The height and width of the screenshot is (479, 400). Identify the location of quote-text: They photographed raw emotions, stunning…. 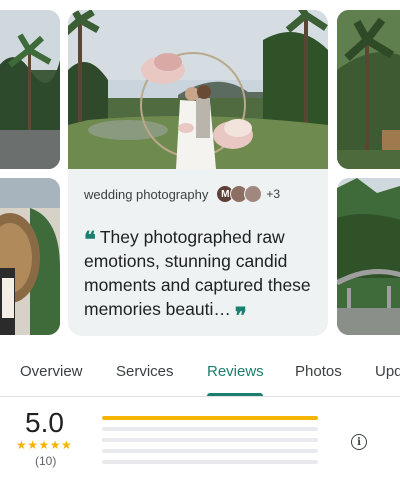
(197, 273).